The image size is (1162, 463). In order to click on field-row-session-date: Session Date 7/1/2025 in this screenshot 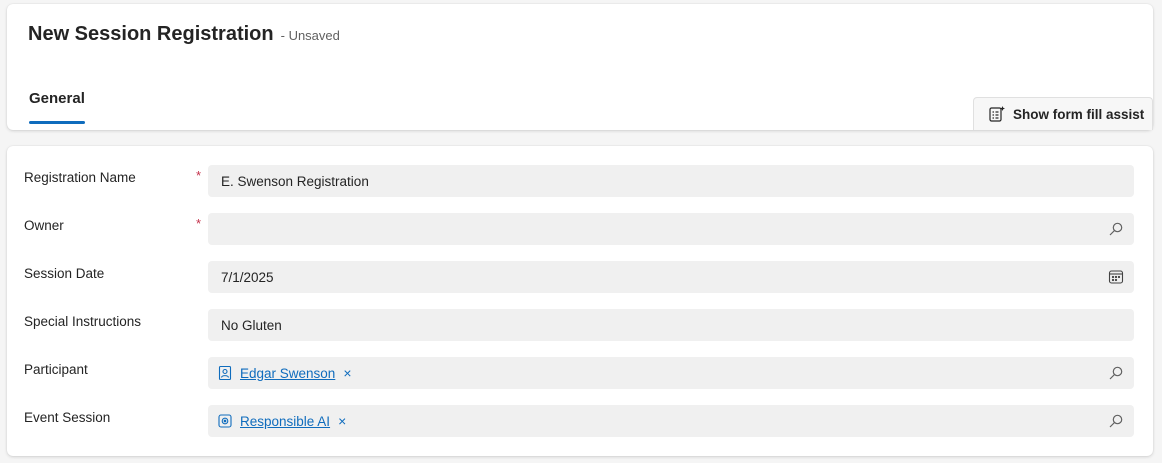, I will do `click(580, 277)`.